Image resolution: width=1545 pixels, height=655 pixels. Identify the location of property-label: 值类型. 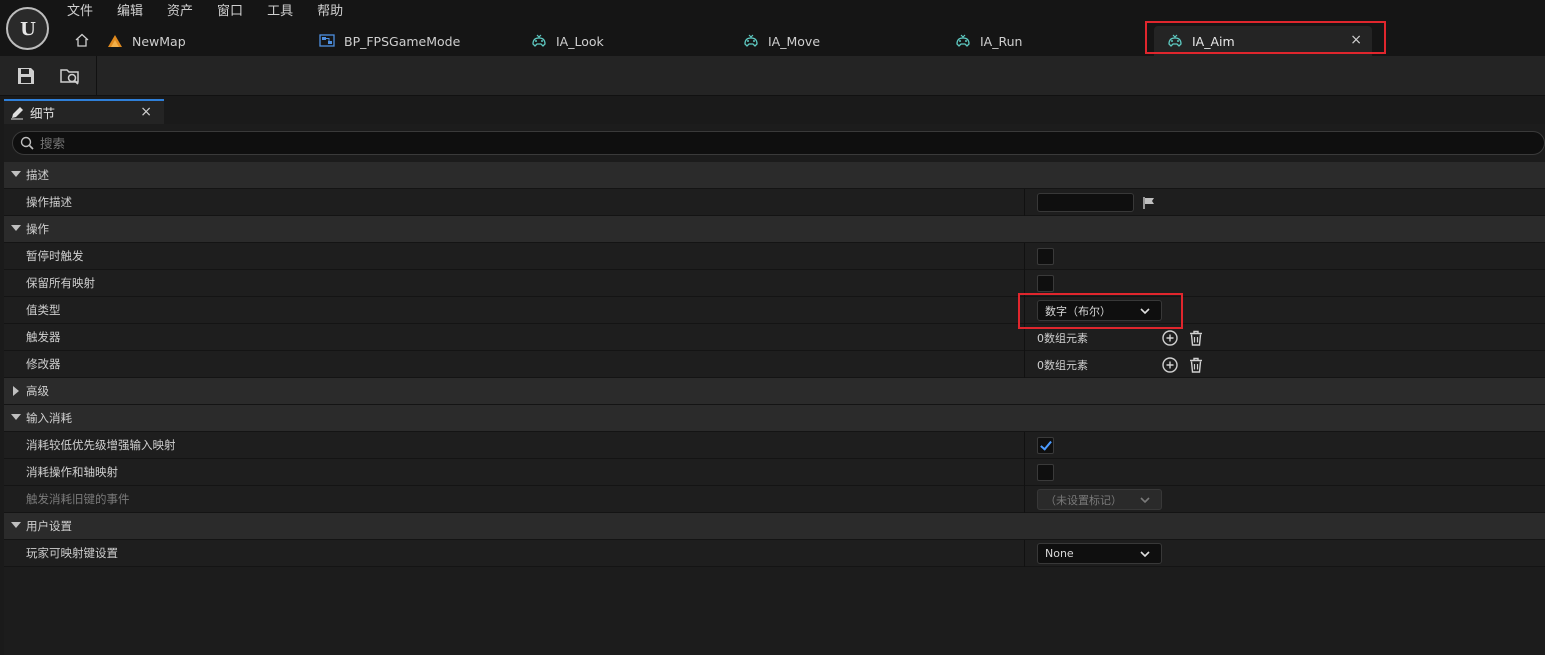
(43, 310).